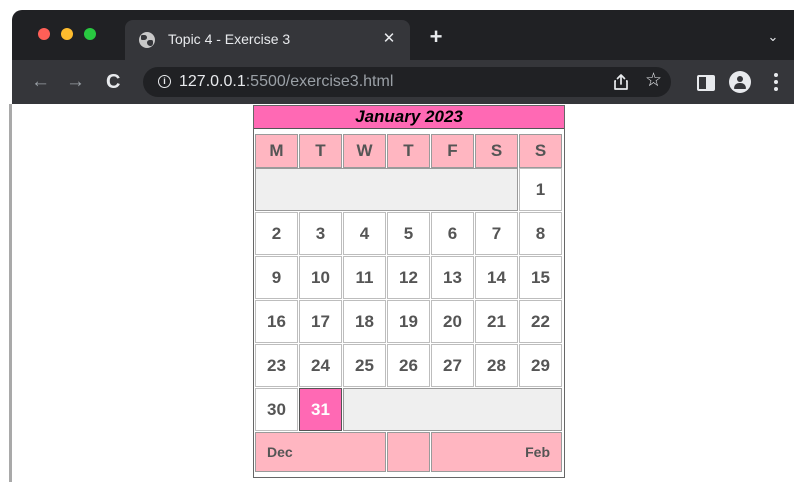  What do you see at coordinates (773, 37) in the screenshot?
I see `tab-search-chevron-icon: ⌄` at bounding box center [773, 37].